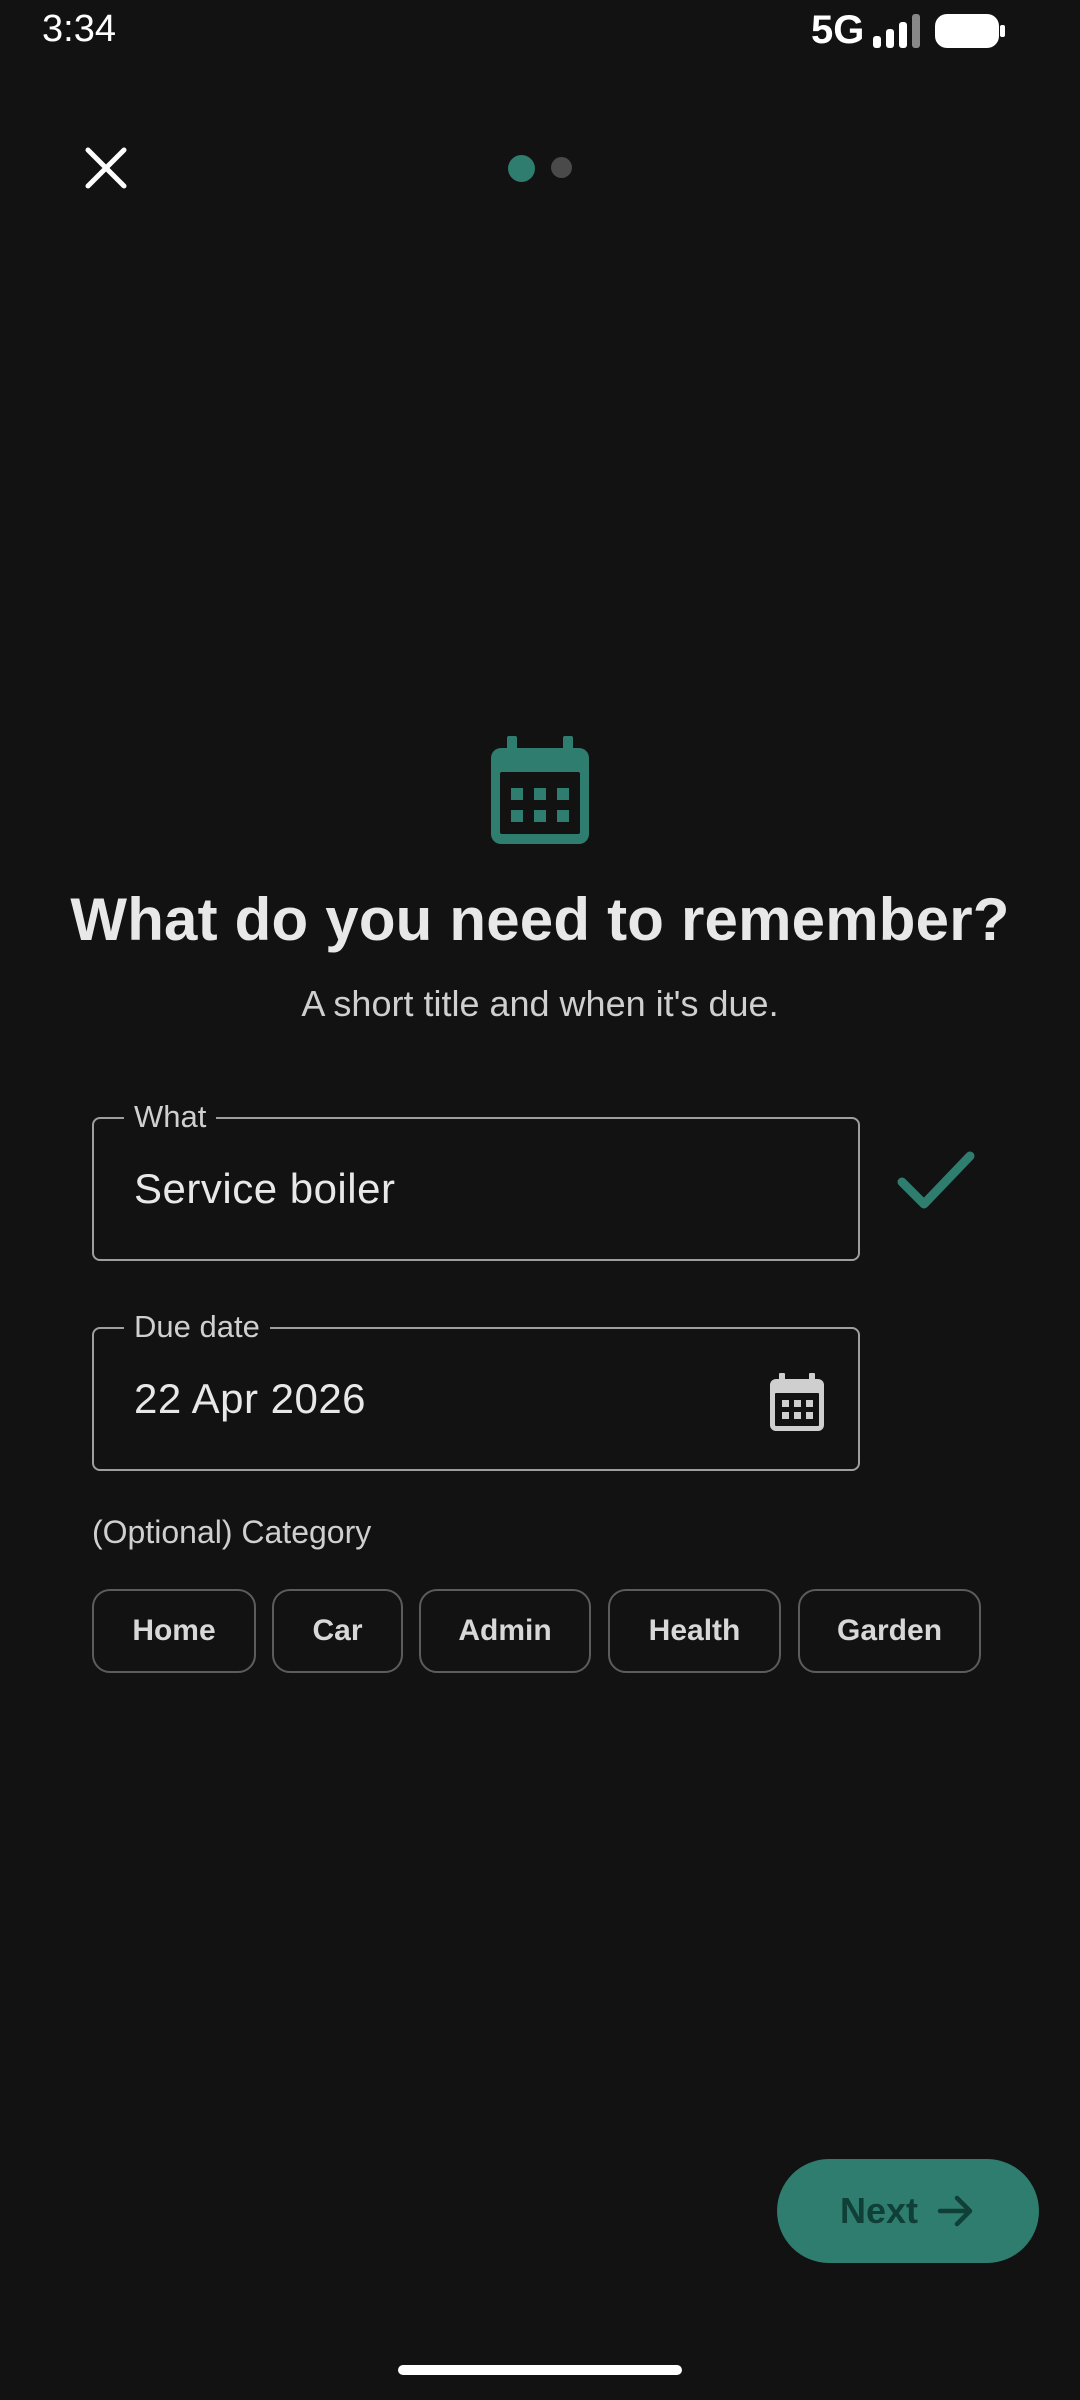 This screenshot has height=2400, width=1080. What do you see at coordinates (694, 1631) in the screenshot?
I see `category-chip-health: Health` at bounding box center [694, 1631].